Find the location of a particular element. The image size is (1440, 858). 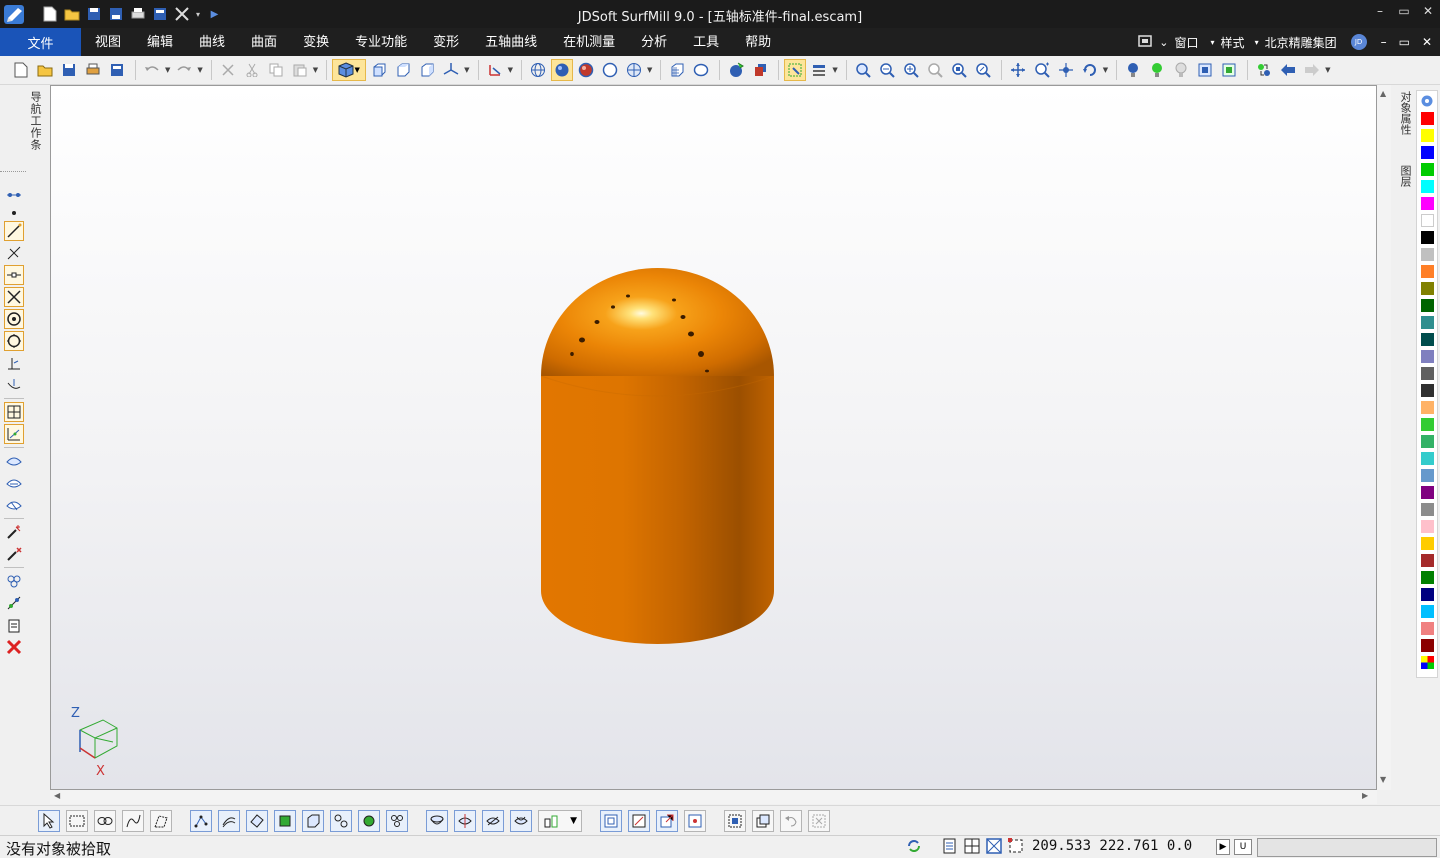

cancel-pick-icon is located at coordinates (14, 647).